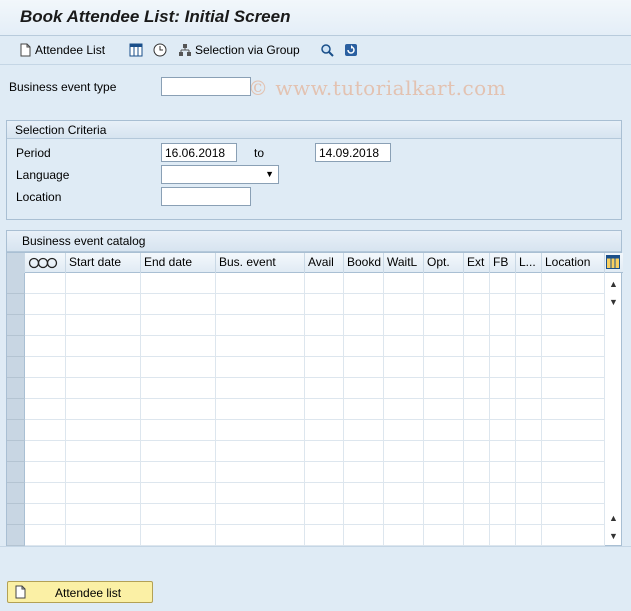 This screenshot has width=631, height=611. What do you see at coordinates (206, 196) in the screenshot?
I see `location-input` at bounding box center [206, 196].